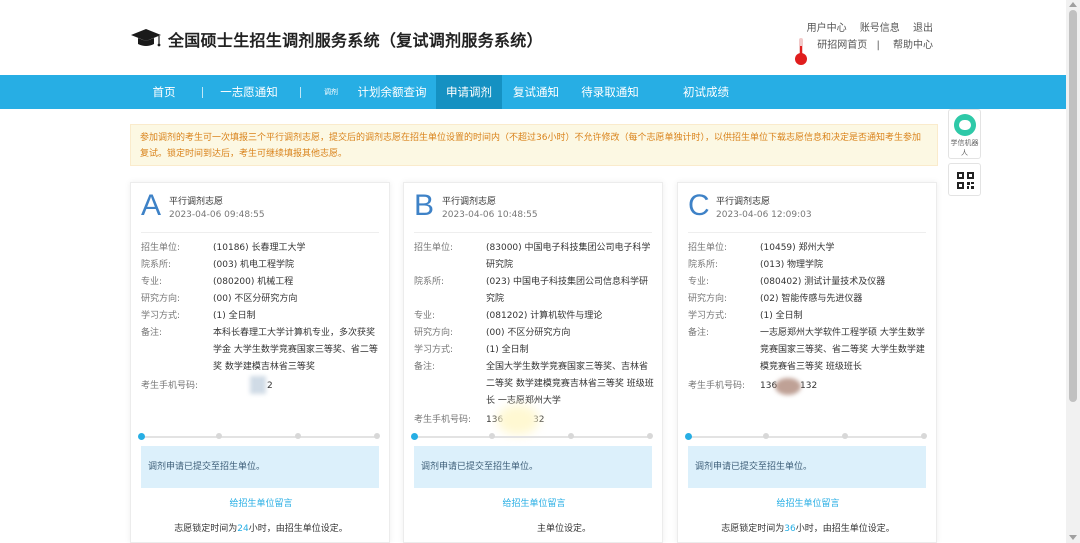  Describe the element at coordinates (913, 45) in the screenshot. I see `help-center-link: 帮助中心` at that location.